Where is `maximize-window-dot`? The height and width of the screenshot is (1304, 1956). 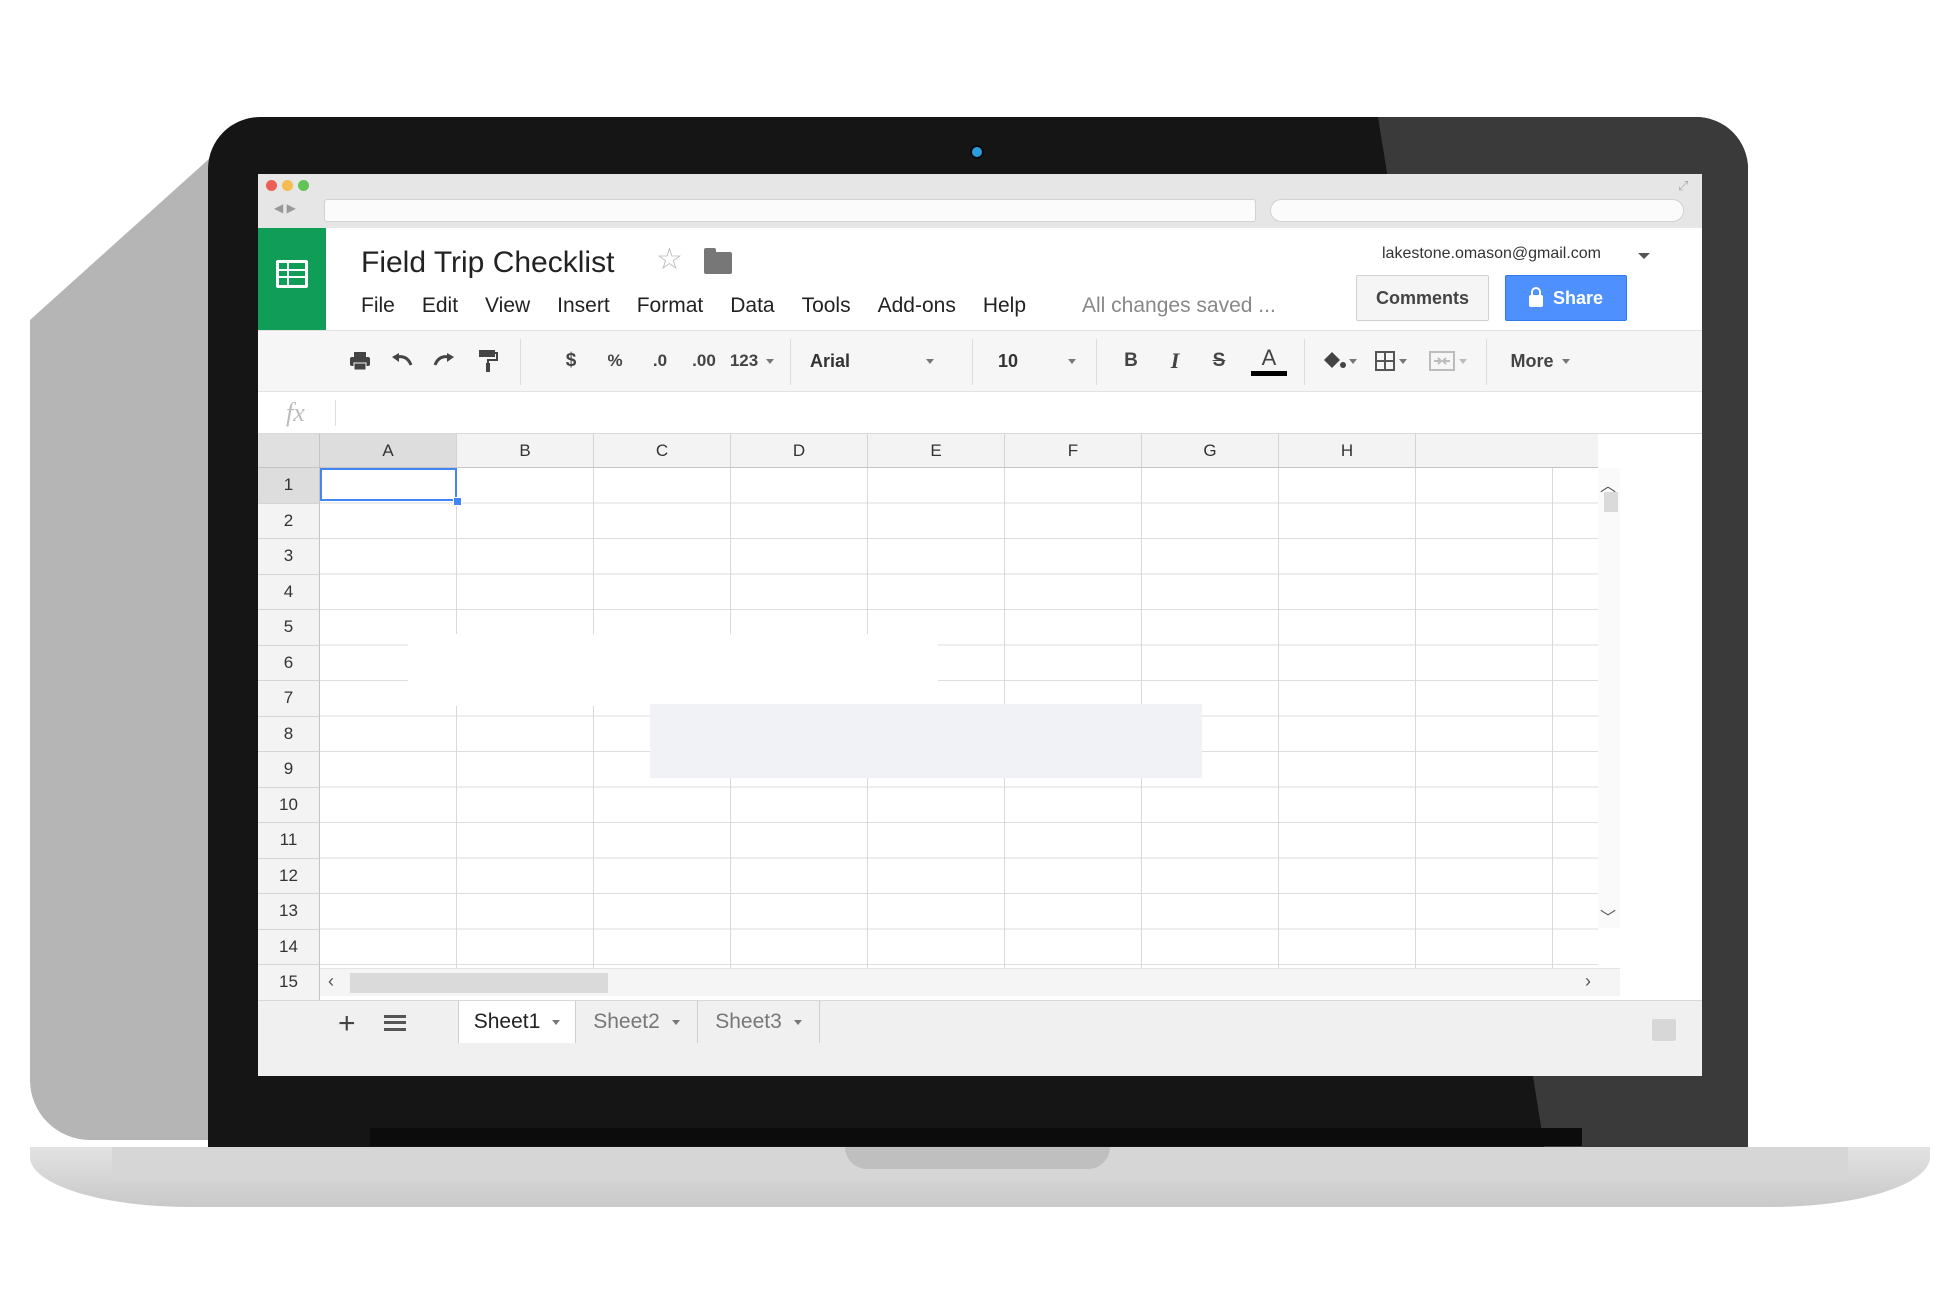
maximize-window-dot is located at coordinates (303, 185).